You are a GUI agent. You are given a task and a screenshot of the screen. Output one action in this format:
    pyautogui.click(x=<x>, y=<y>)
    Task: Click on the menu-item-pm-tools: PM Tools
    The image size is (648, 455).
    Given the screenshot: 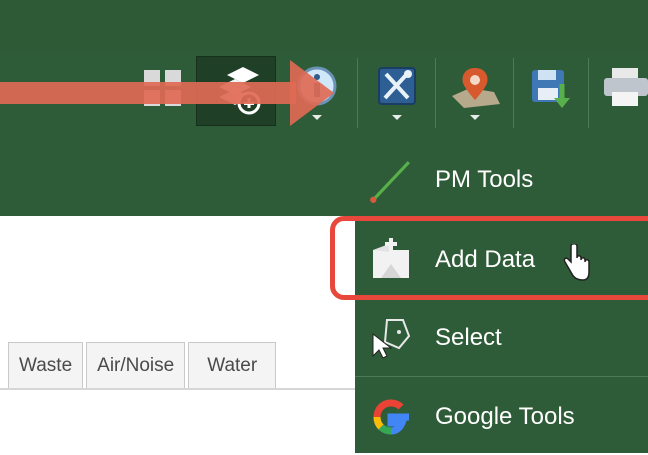 What is the action you would take?
    pyautogui.click(x=501, y=180)
    